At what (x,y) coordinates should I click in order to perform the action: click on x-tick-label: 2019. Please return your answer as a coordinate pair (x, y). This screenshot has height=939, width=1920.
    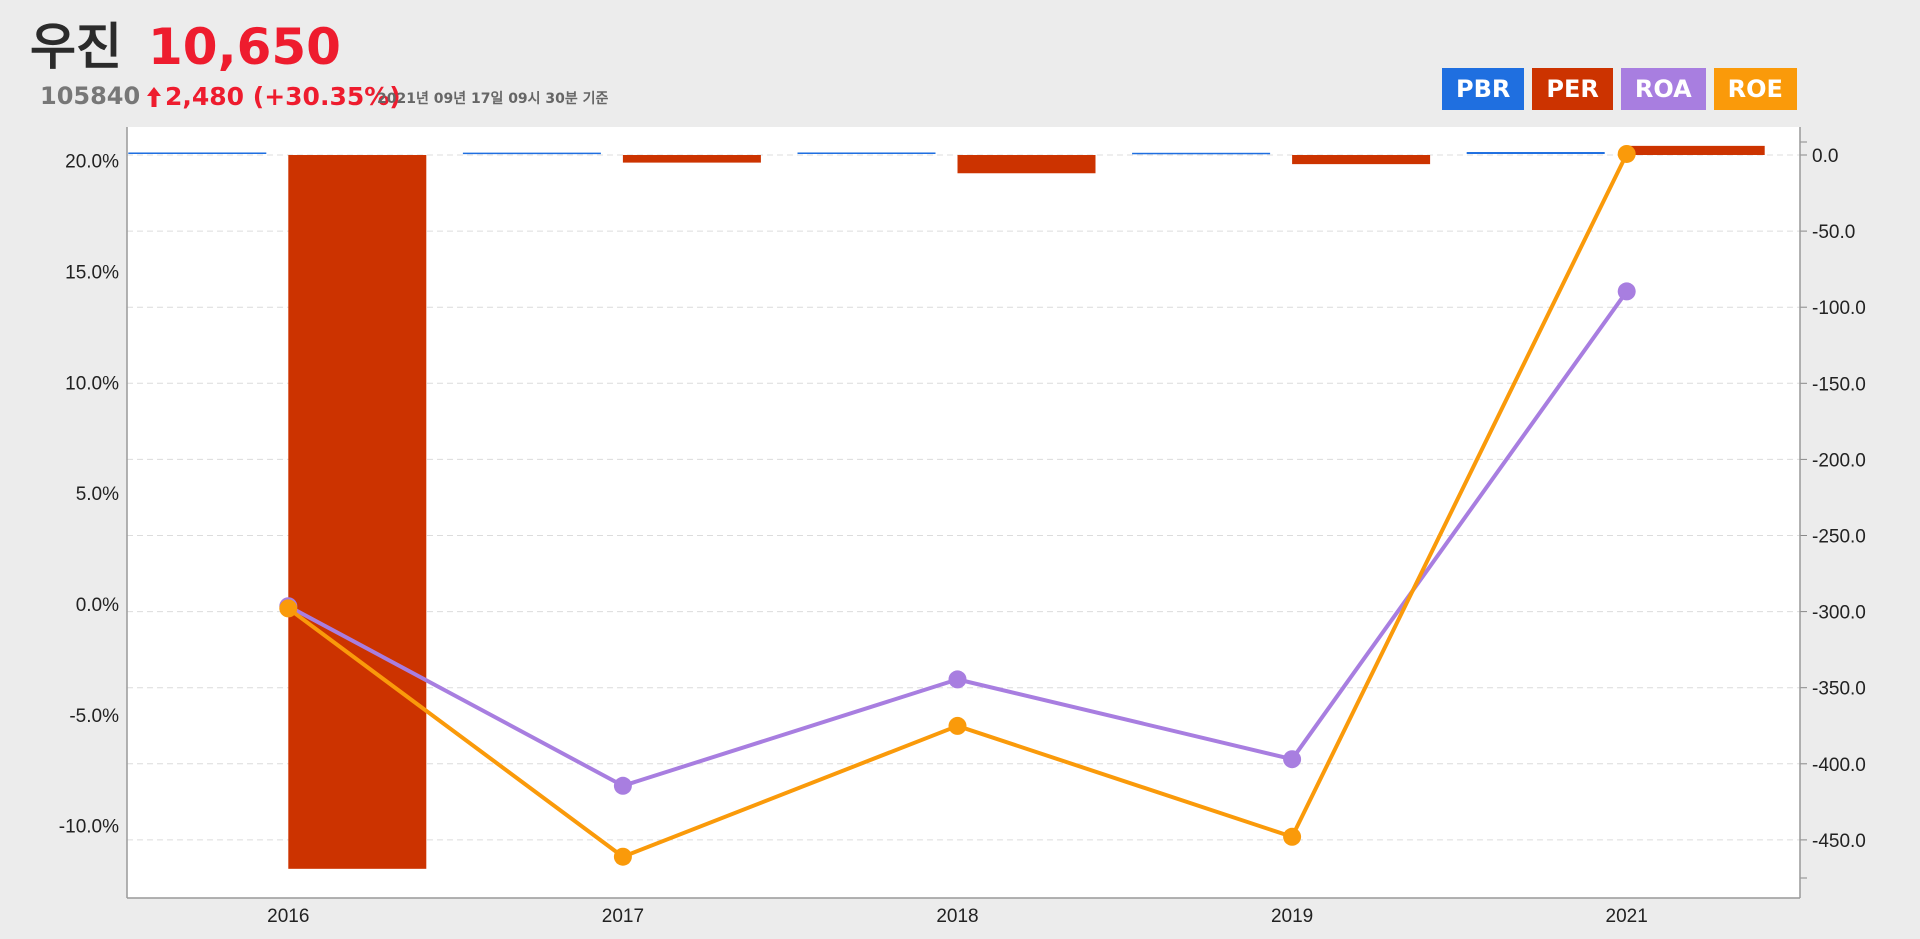
    Looking at the image, I should click on (1292, 916).